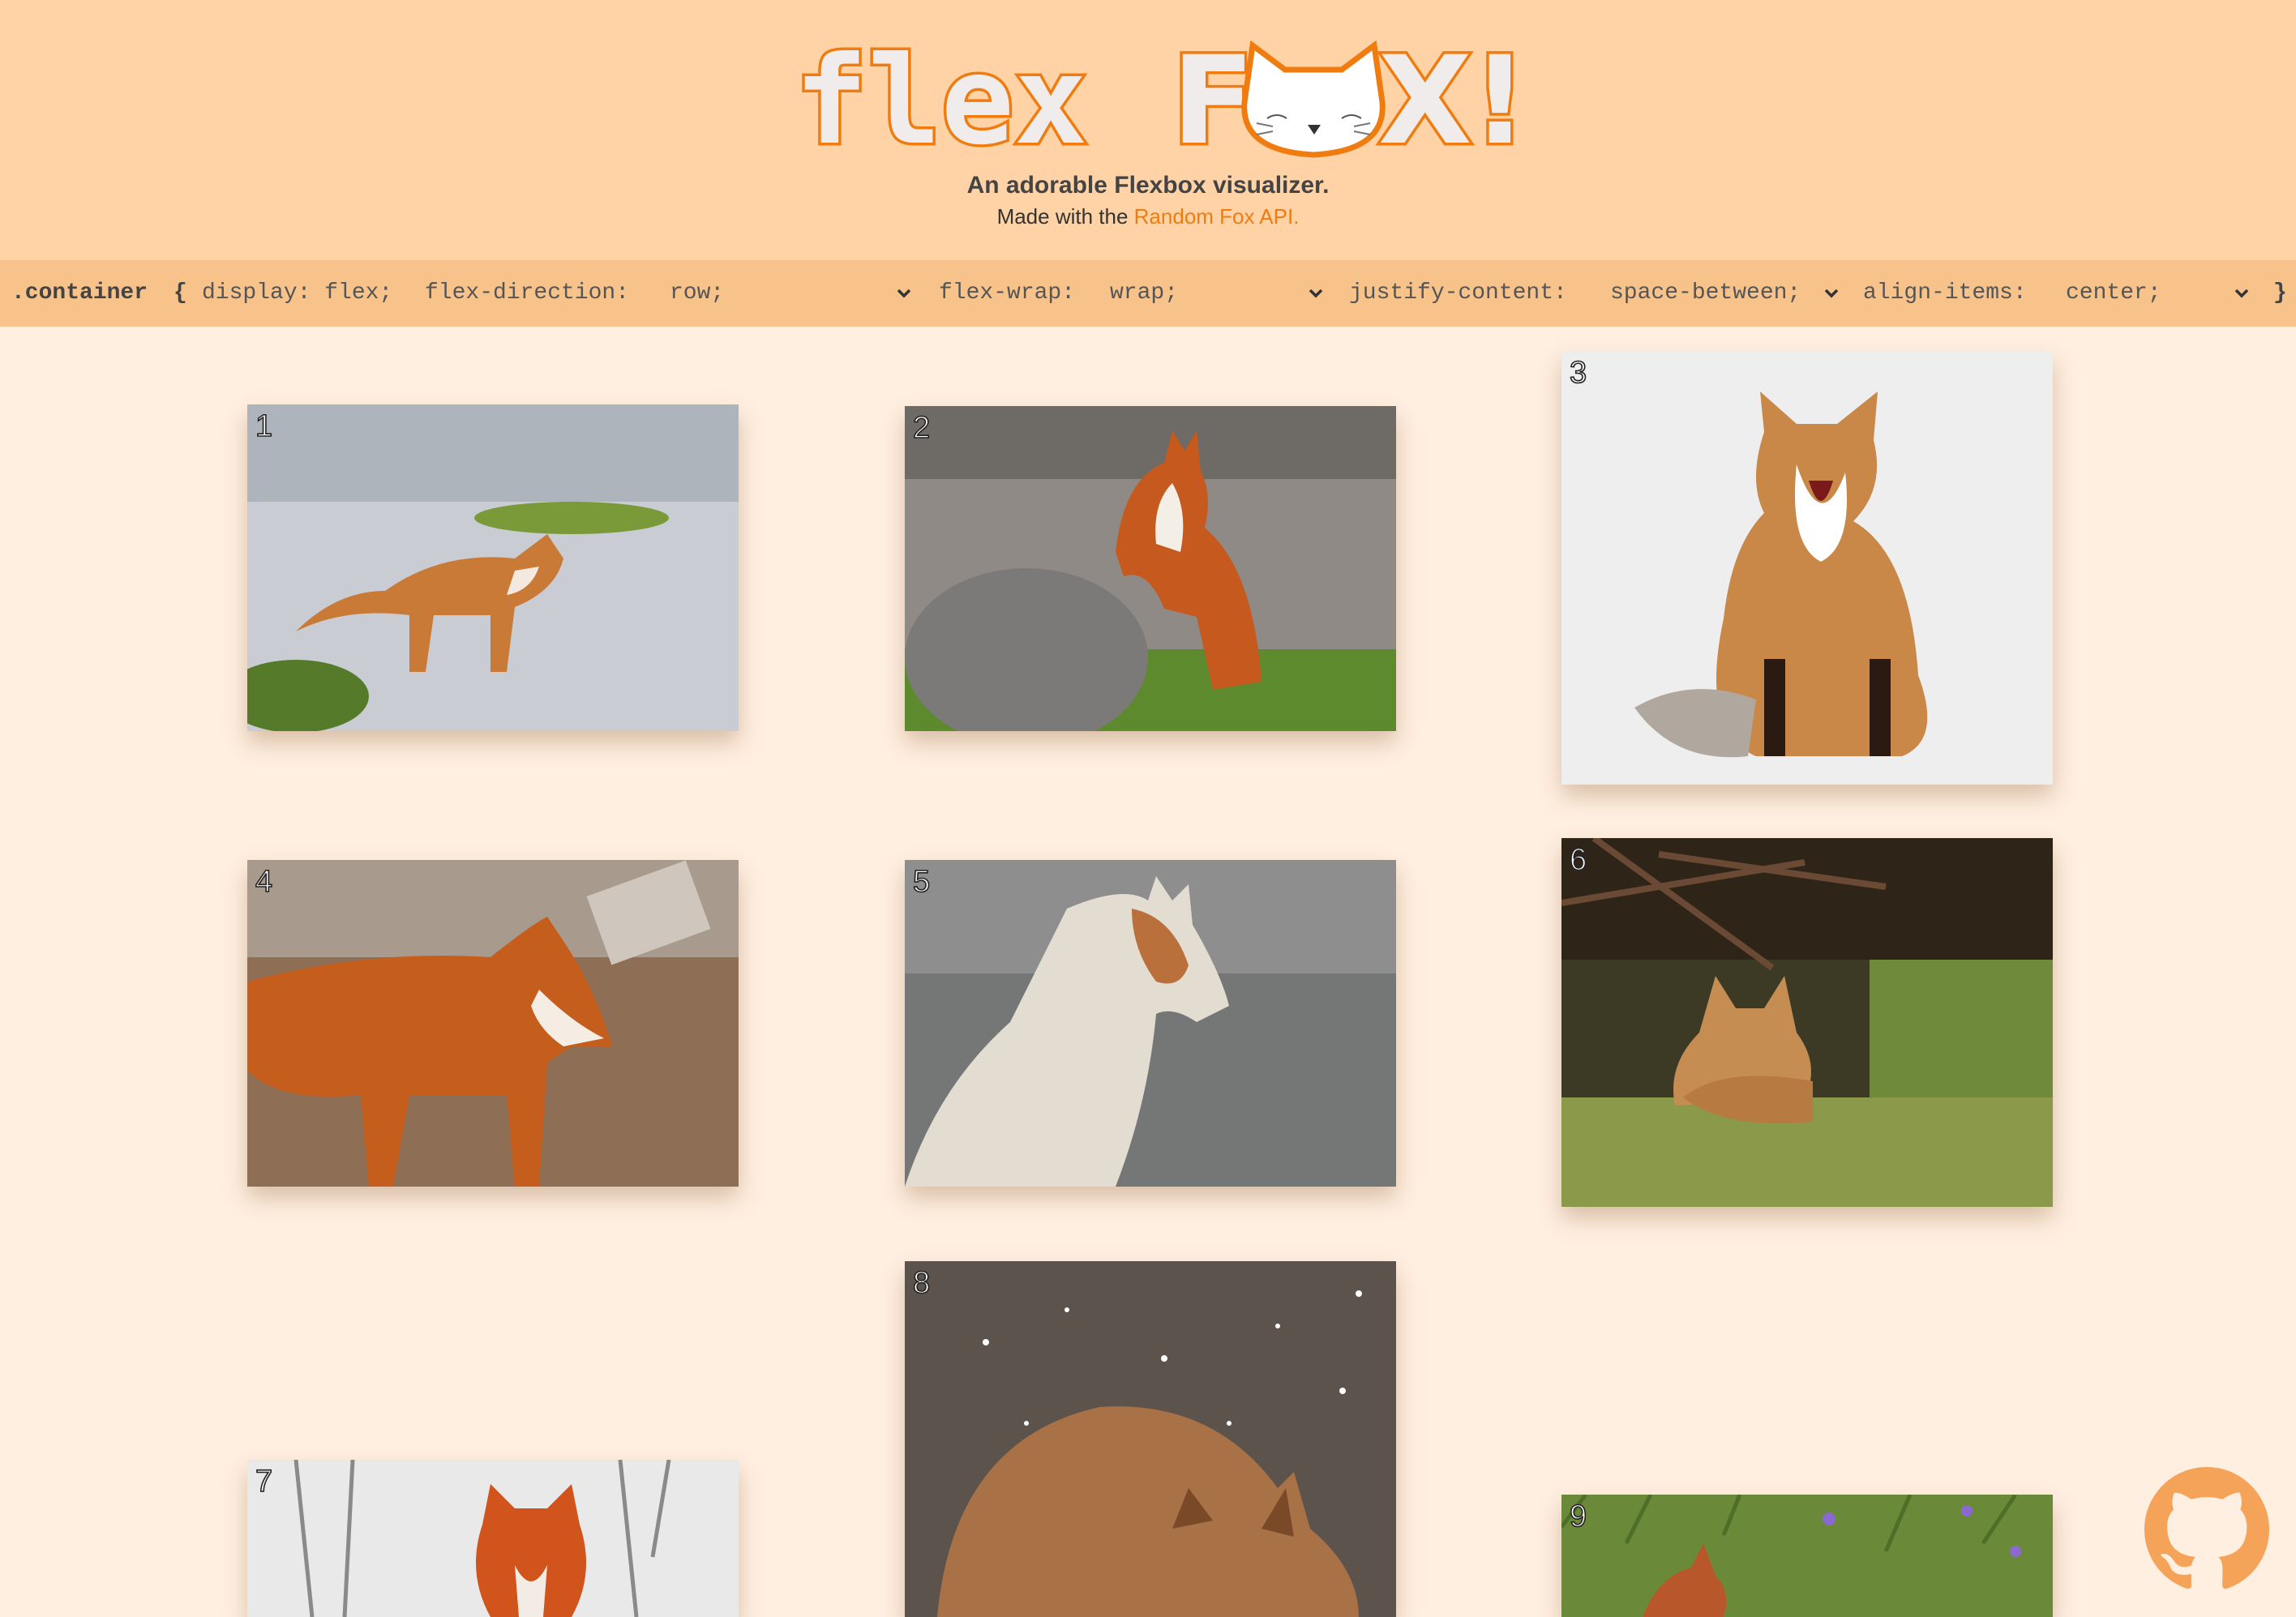 This screenshot has height=1617, width=2296. What do you see at coordinates (298, 293) in the screenshot?
I see `display-declaration: display: flex;` at bounding box center [298, 293].